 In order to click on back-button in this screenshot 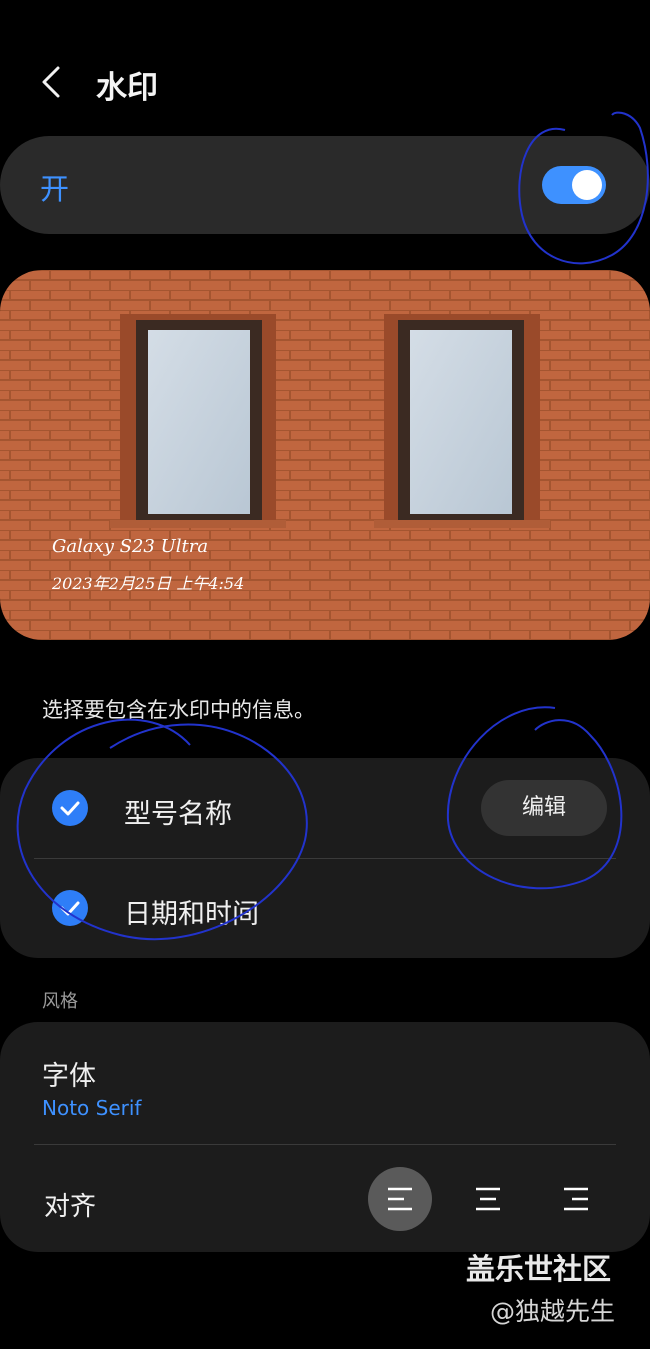, I will do `click(52, 82)`.